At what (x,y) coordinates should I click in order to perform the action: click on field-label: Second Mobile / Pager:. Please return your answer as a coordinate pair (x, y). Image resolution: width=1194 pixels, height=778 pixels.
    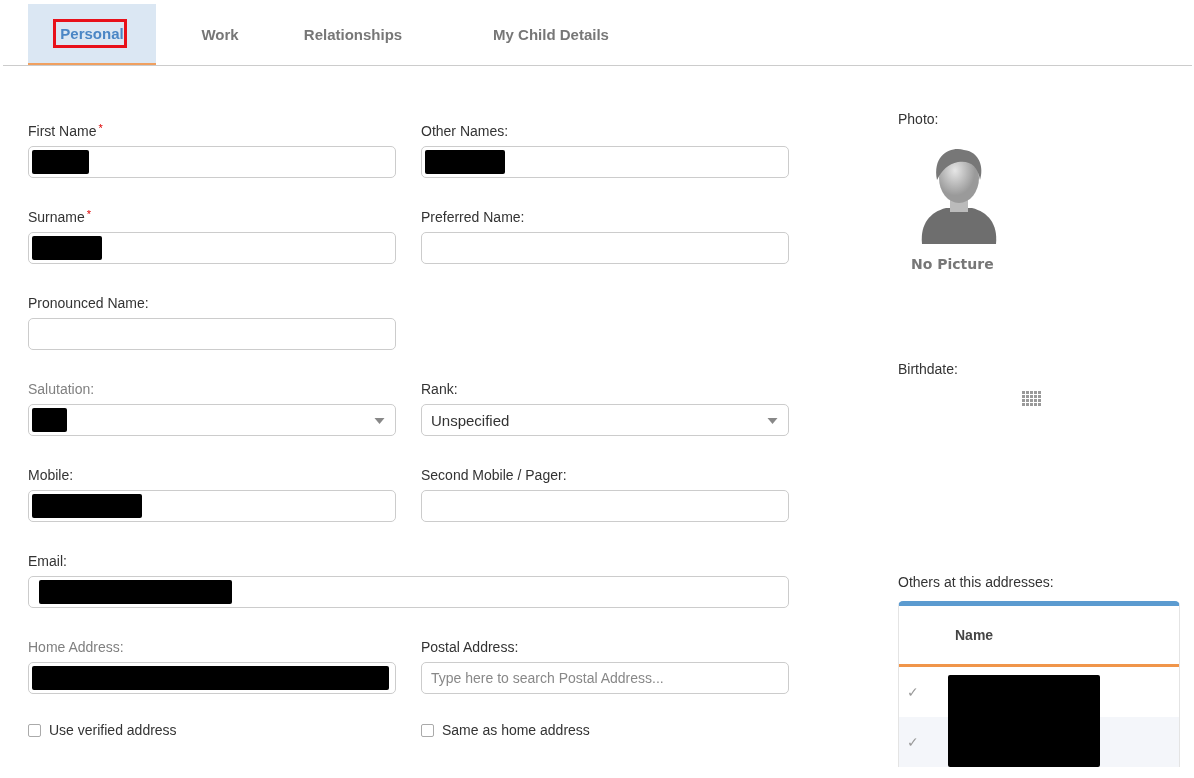
    Looking at the image, I should click on (494, 475).